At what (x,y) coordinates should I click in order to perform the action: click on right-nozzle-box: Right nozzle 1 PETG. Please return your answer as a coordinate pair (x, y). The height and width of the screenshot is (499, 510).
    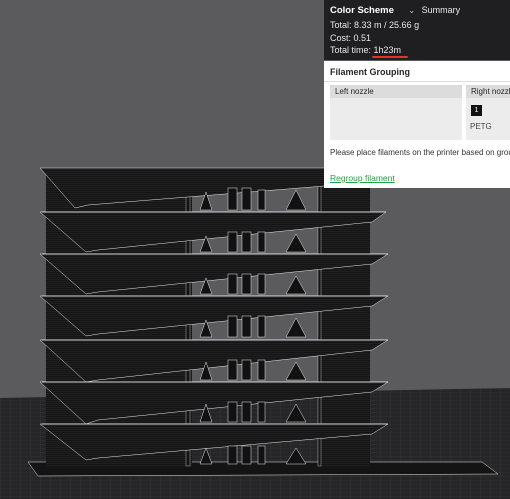
    Looking at the image, I should click on (488, 112).